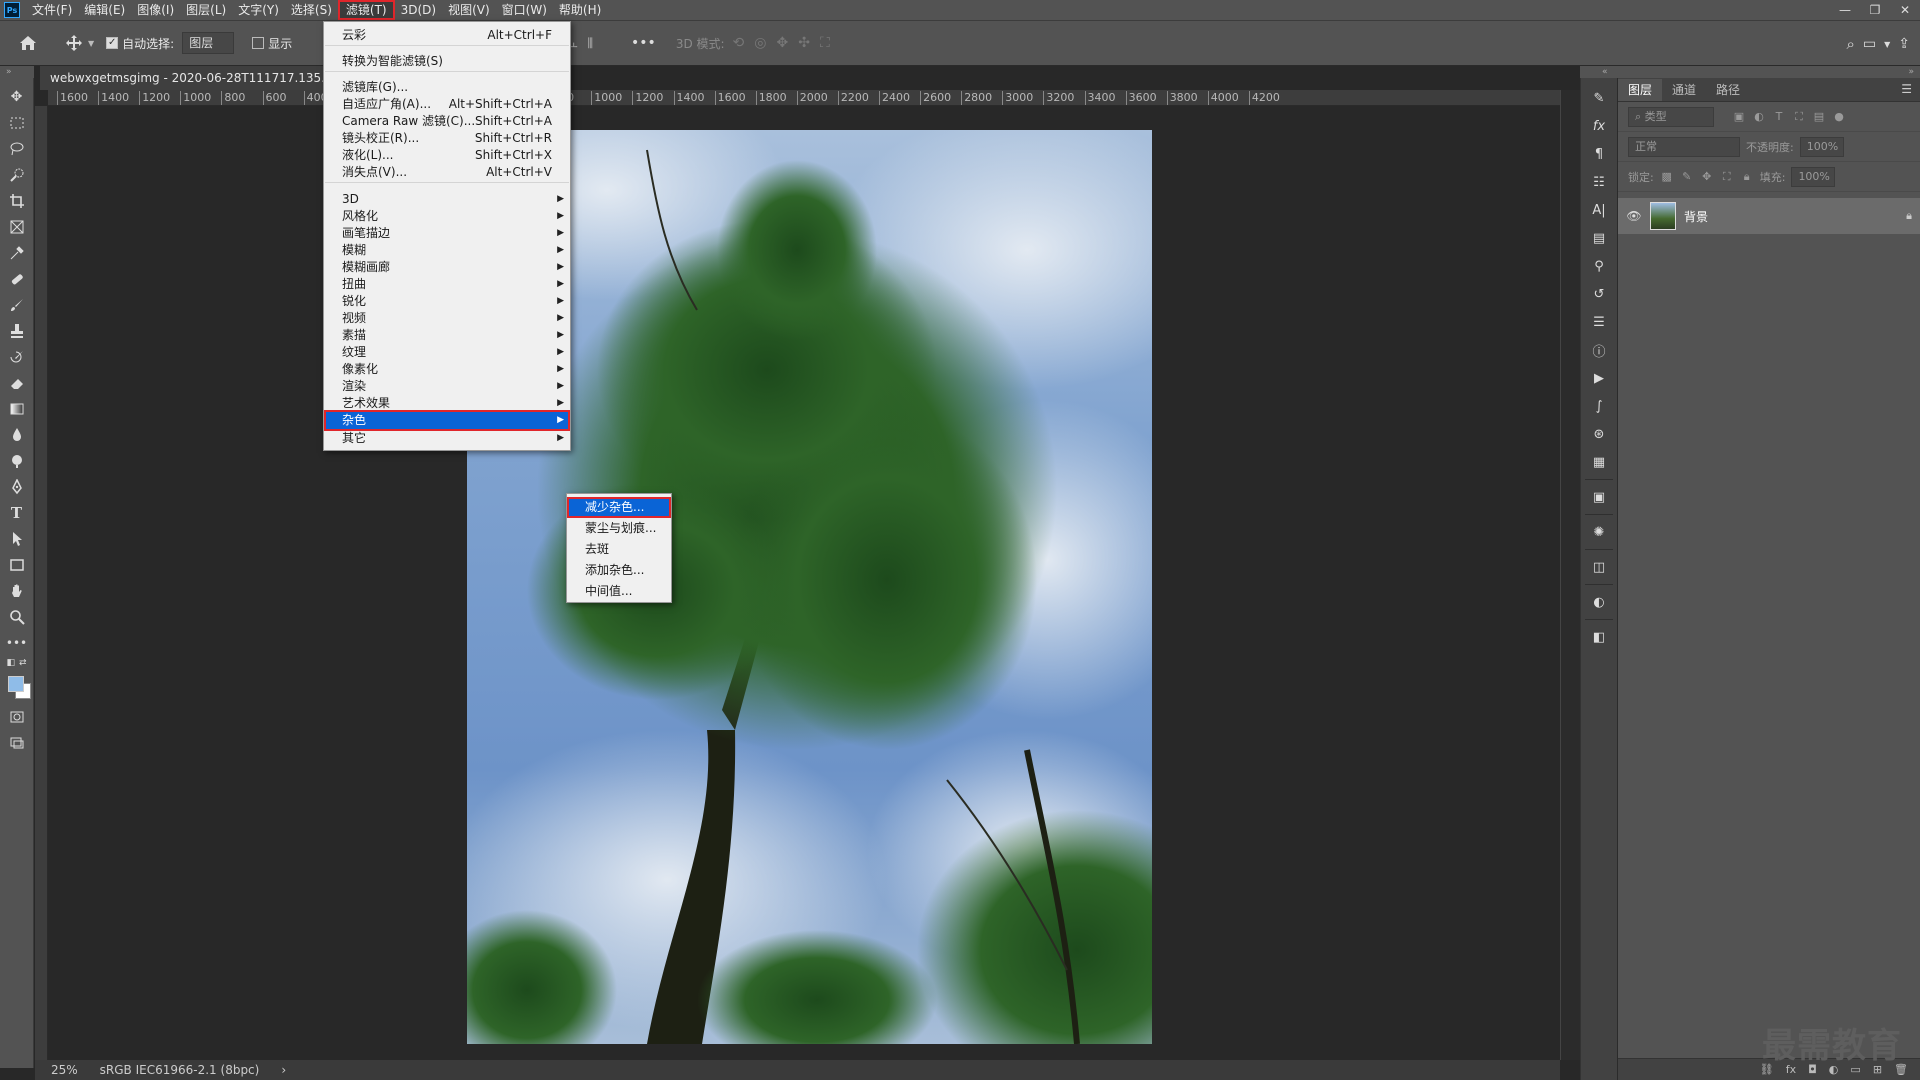  Describe the element at coordinates (283, 1070) in the screenshot. I see `status-menu-arrow: ›` at that location.